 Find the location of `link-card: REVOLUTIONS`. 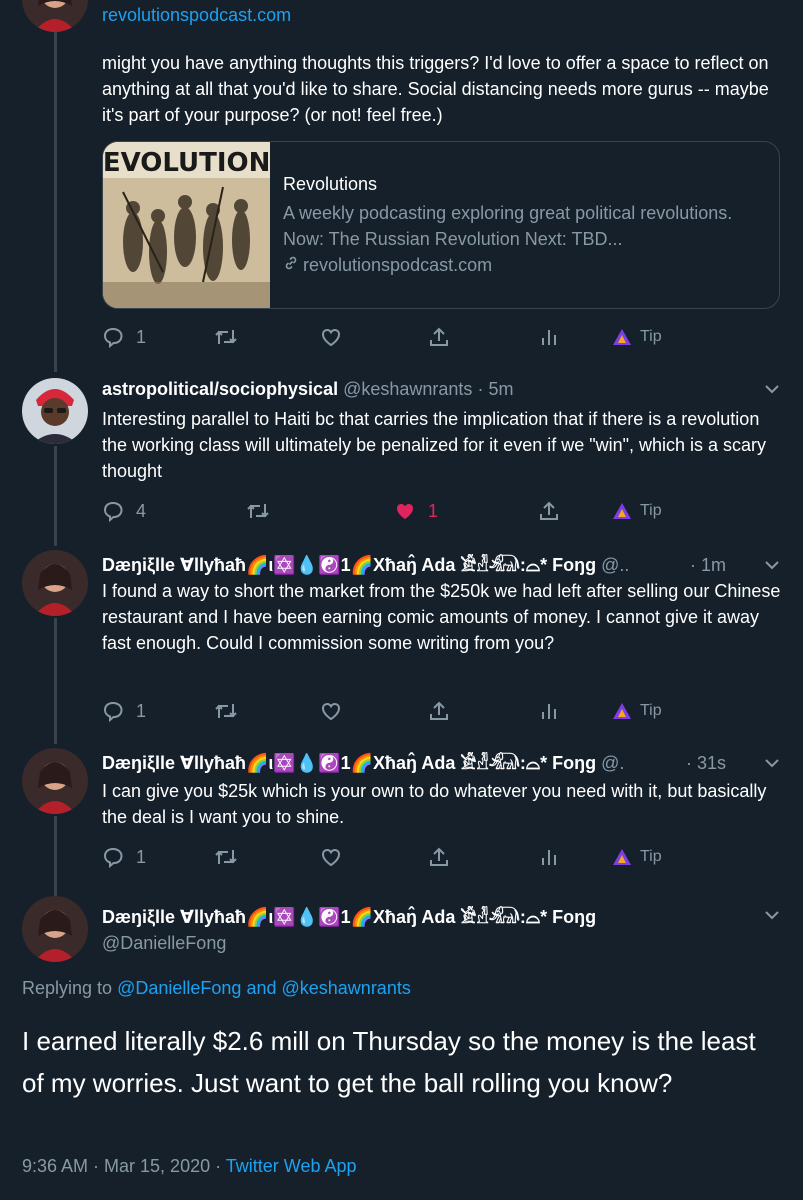

link-card: REVOLUTIONS is located at coordinates (441, 225).